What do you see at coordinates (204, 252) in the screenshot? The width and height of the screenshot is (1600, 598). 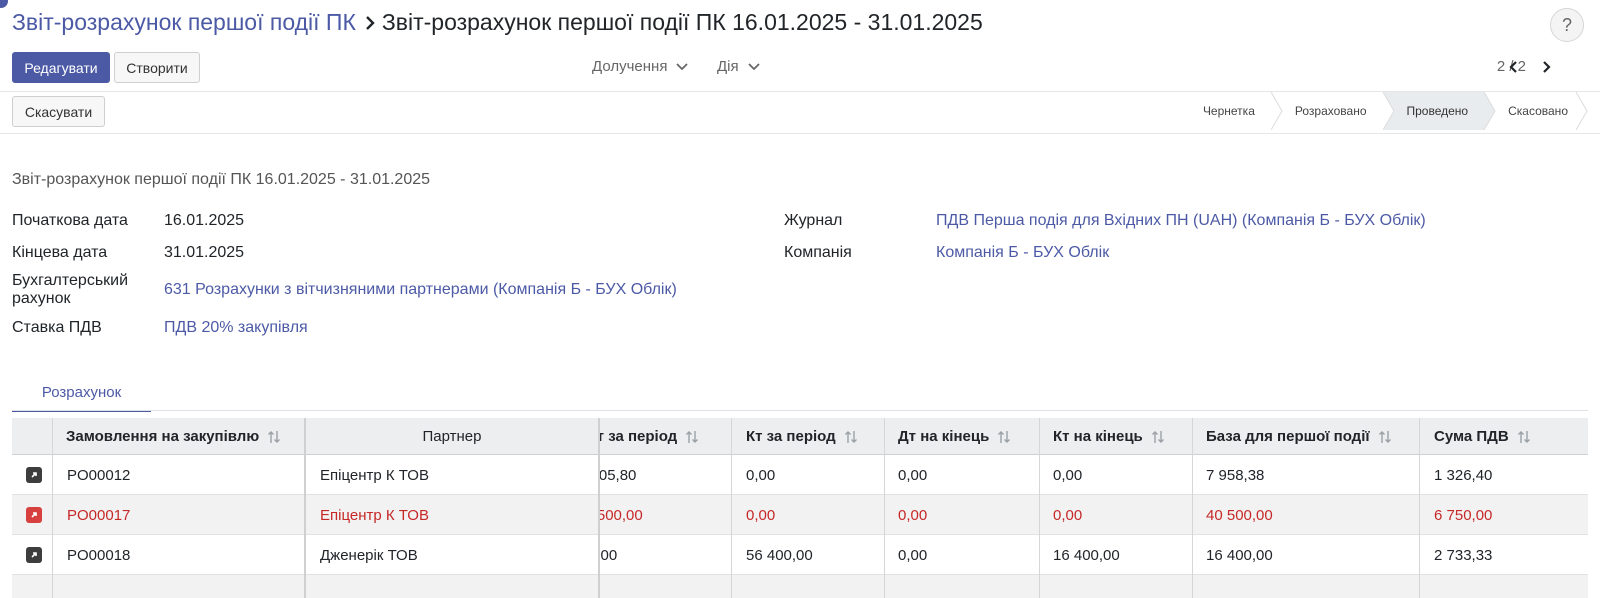 I see `end-date-value: 31.01.2025` at bounding box center [204, 252].